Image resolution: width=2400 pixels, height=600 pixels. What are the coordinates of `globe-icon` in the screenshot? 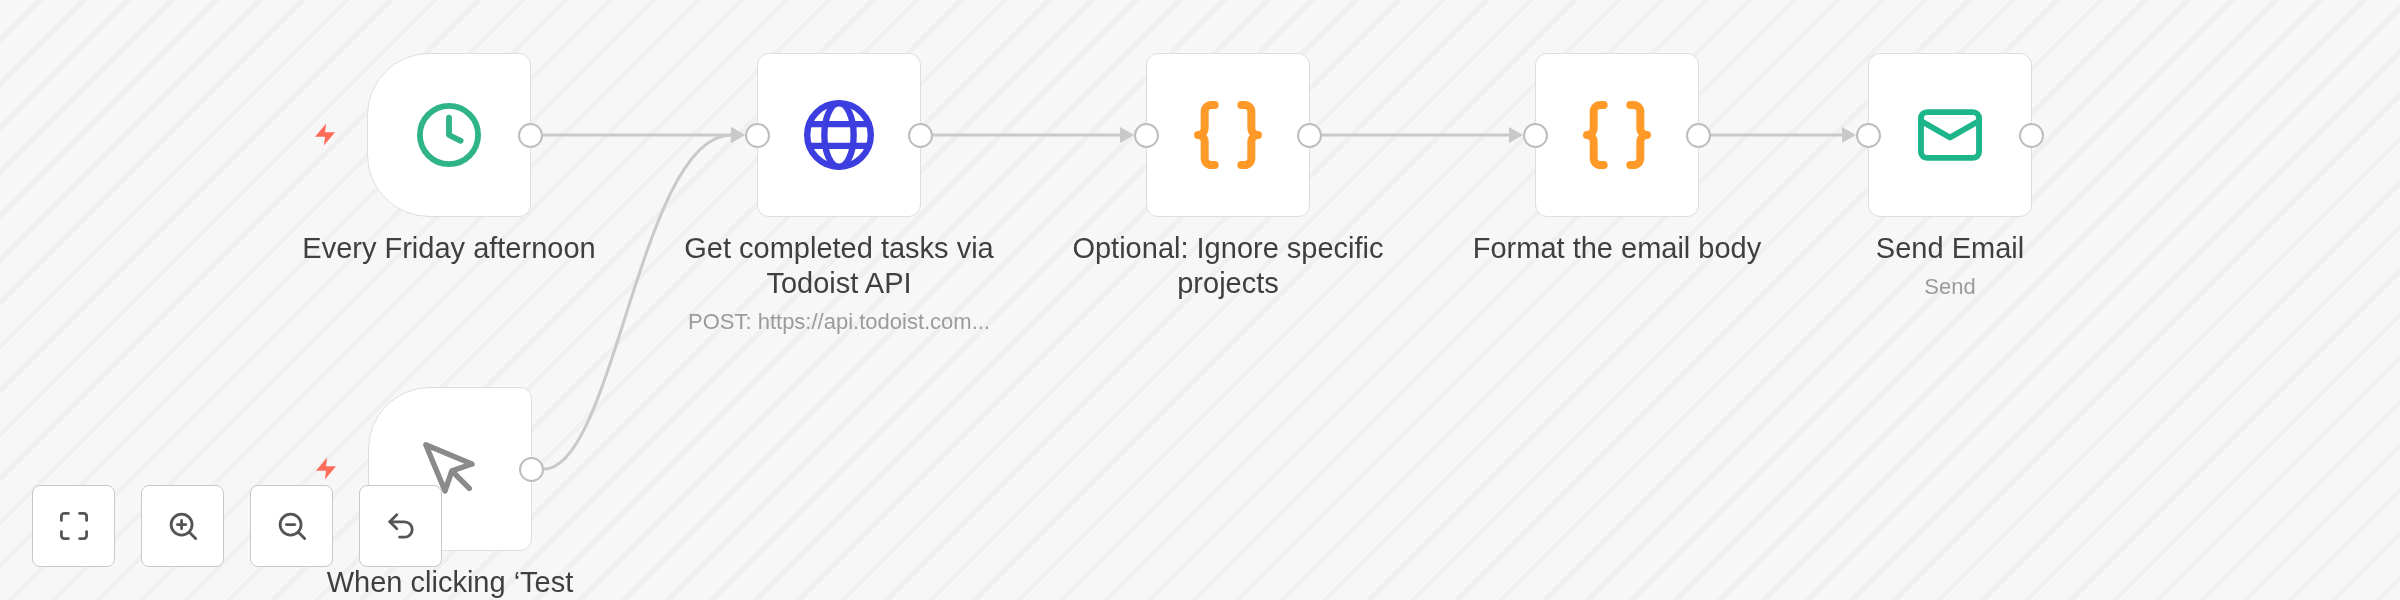 It's located at (839, 135).